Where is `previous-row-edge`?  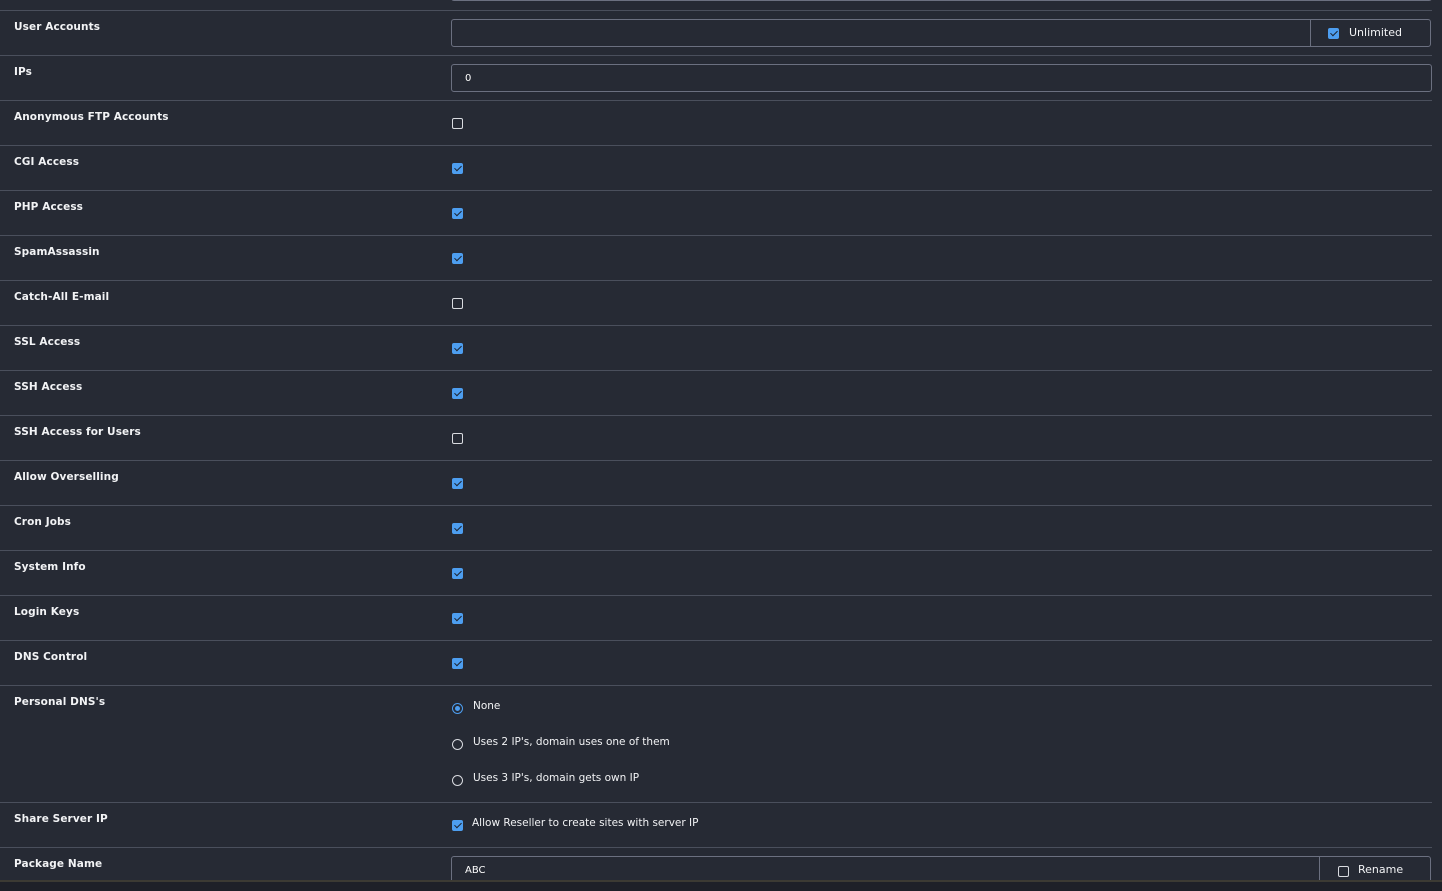
previous-row-edge is located at coordinates (716, 5).